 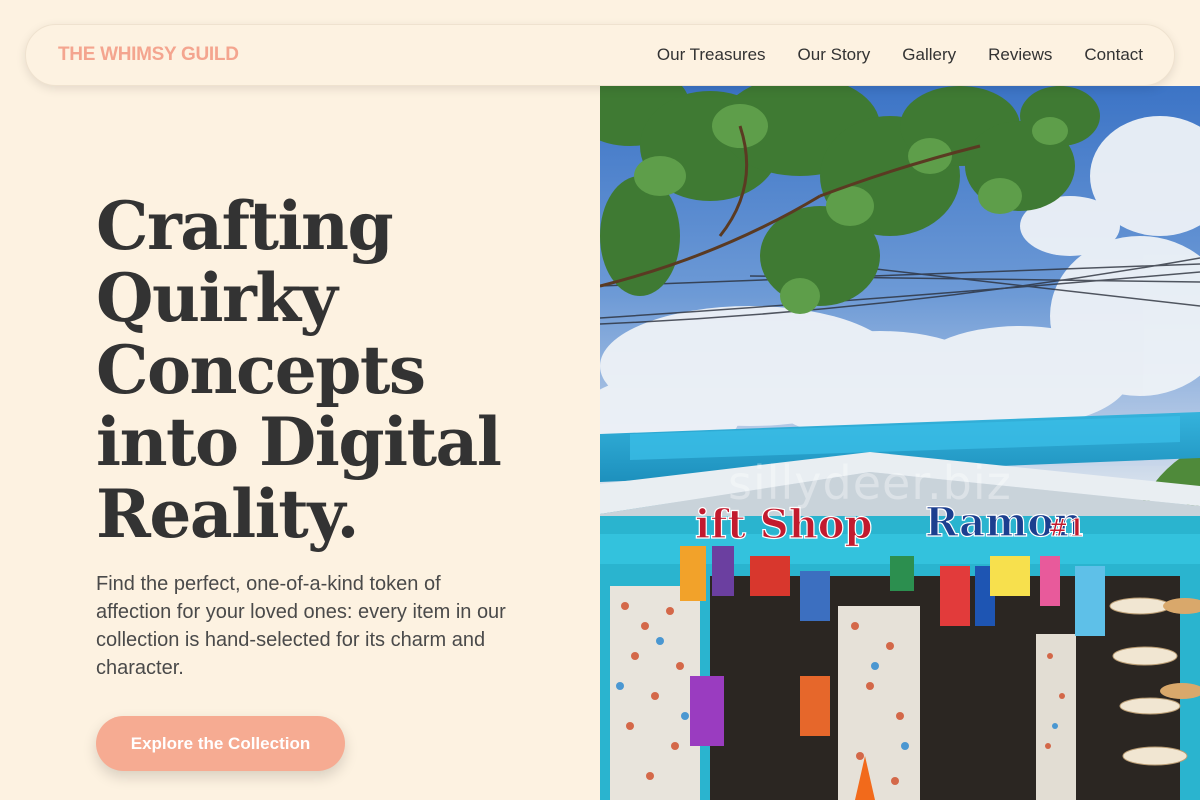 What do you see at coordinates (245, 226) in the screenshot?
I see `headline-line: Crafting` at bounding box center [245, 226].